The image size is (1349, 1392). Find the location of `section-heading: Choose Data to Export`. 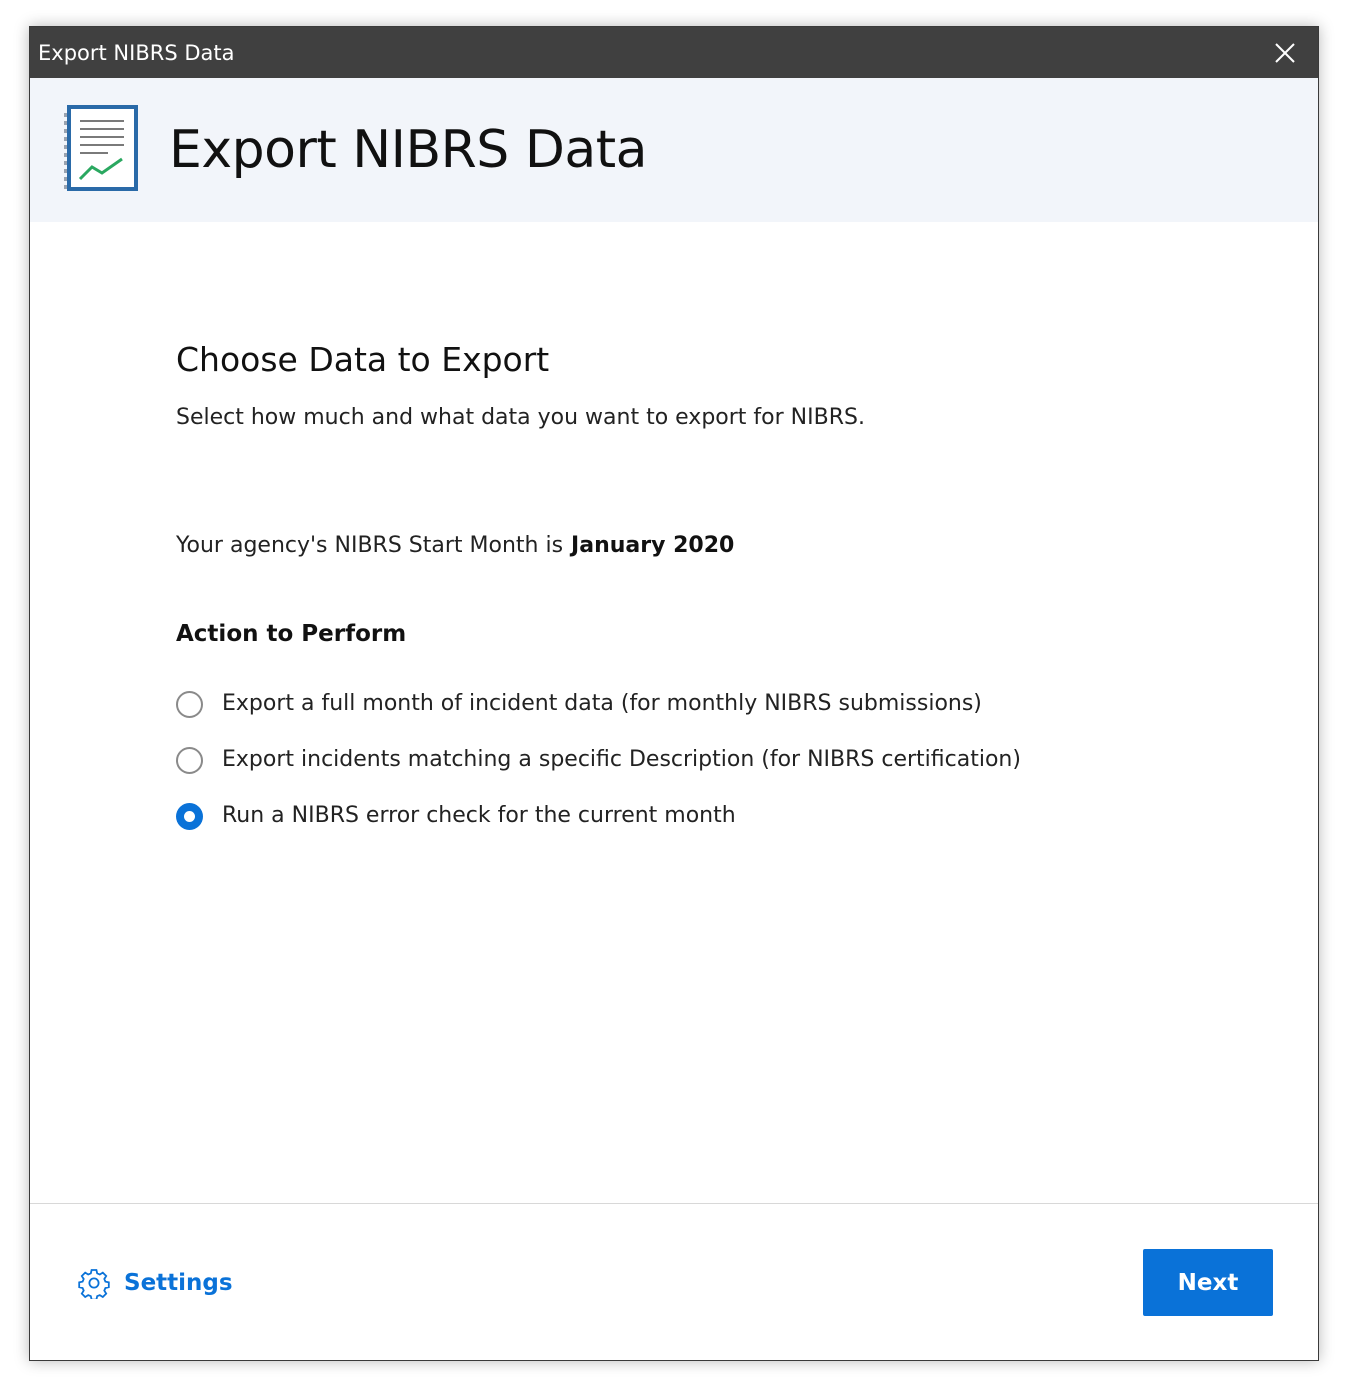

section-heading: Choose Data to Export is located at coordinates (363, 359).